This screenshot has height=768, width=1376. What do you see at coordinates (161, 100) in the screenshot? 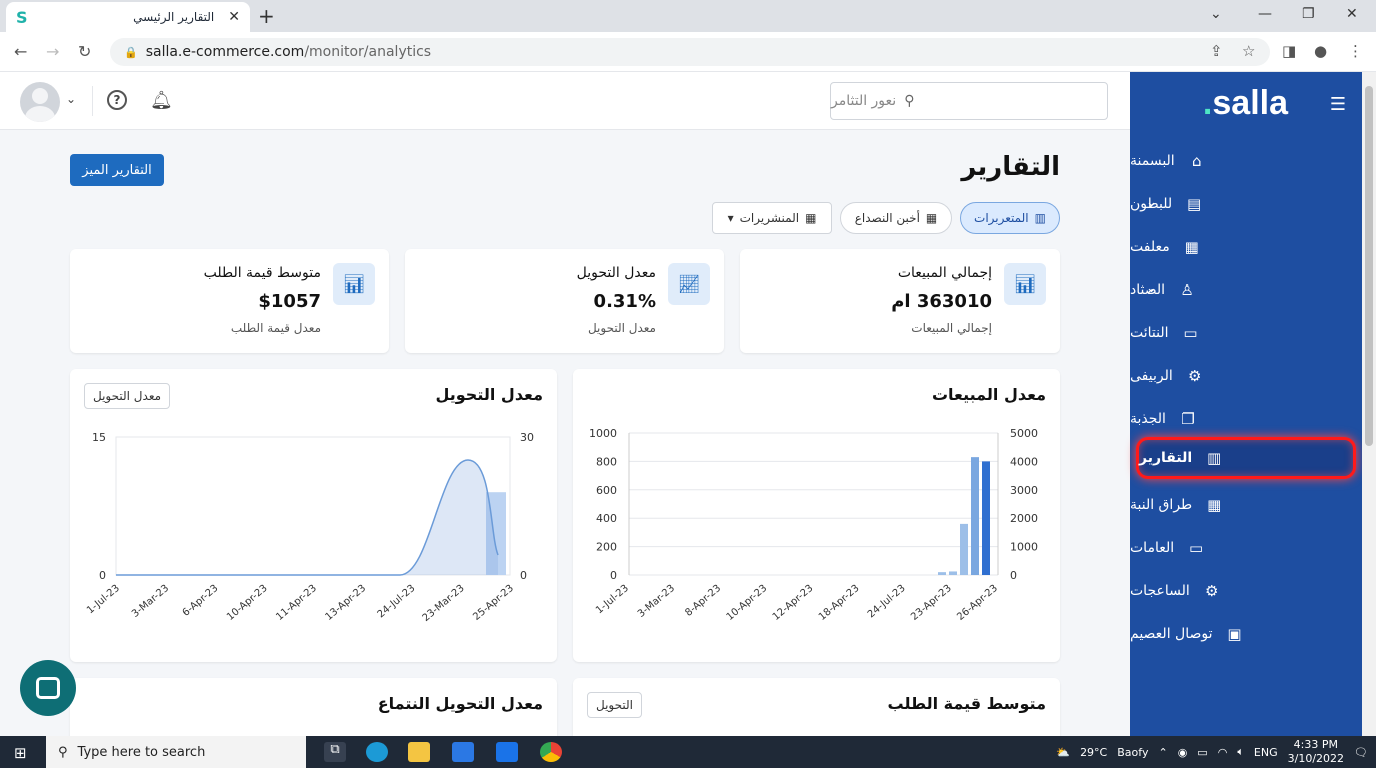
I see `bell-icon: 🔔︎` at bounding box center [161, 100].